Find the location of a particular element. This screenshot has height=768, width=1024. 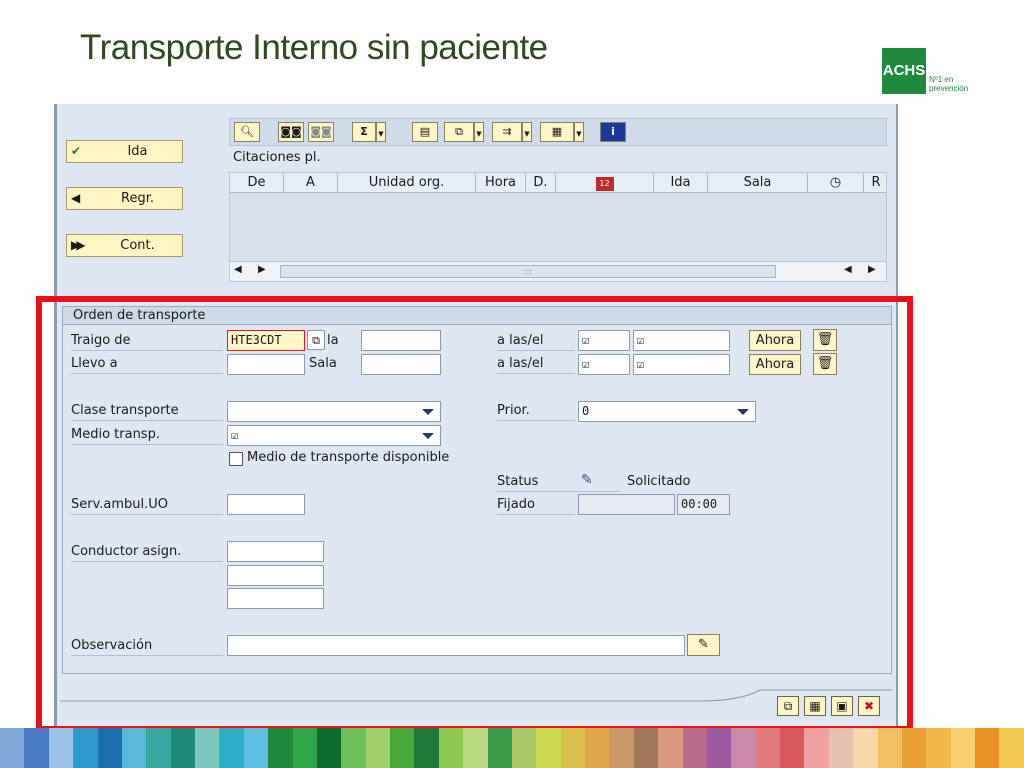

export-dropdown-icon: ▼ is located at coordinates (479, 132).